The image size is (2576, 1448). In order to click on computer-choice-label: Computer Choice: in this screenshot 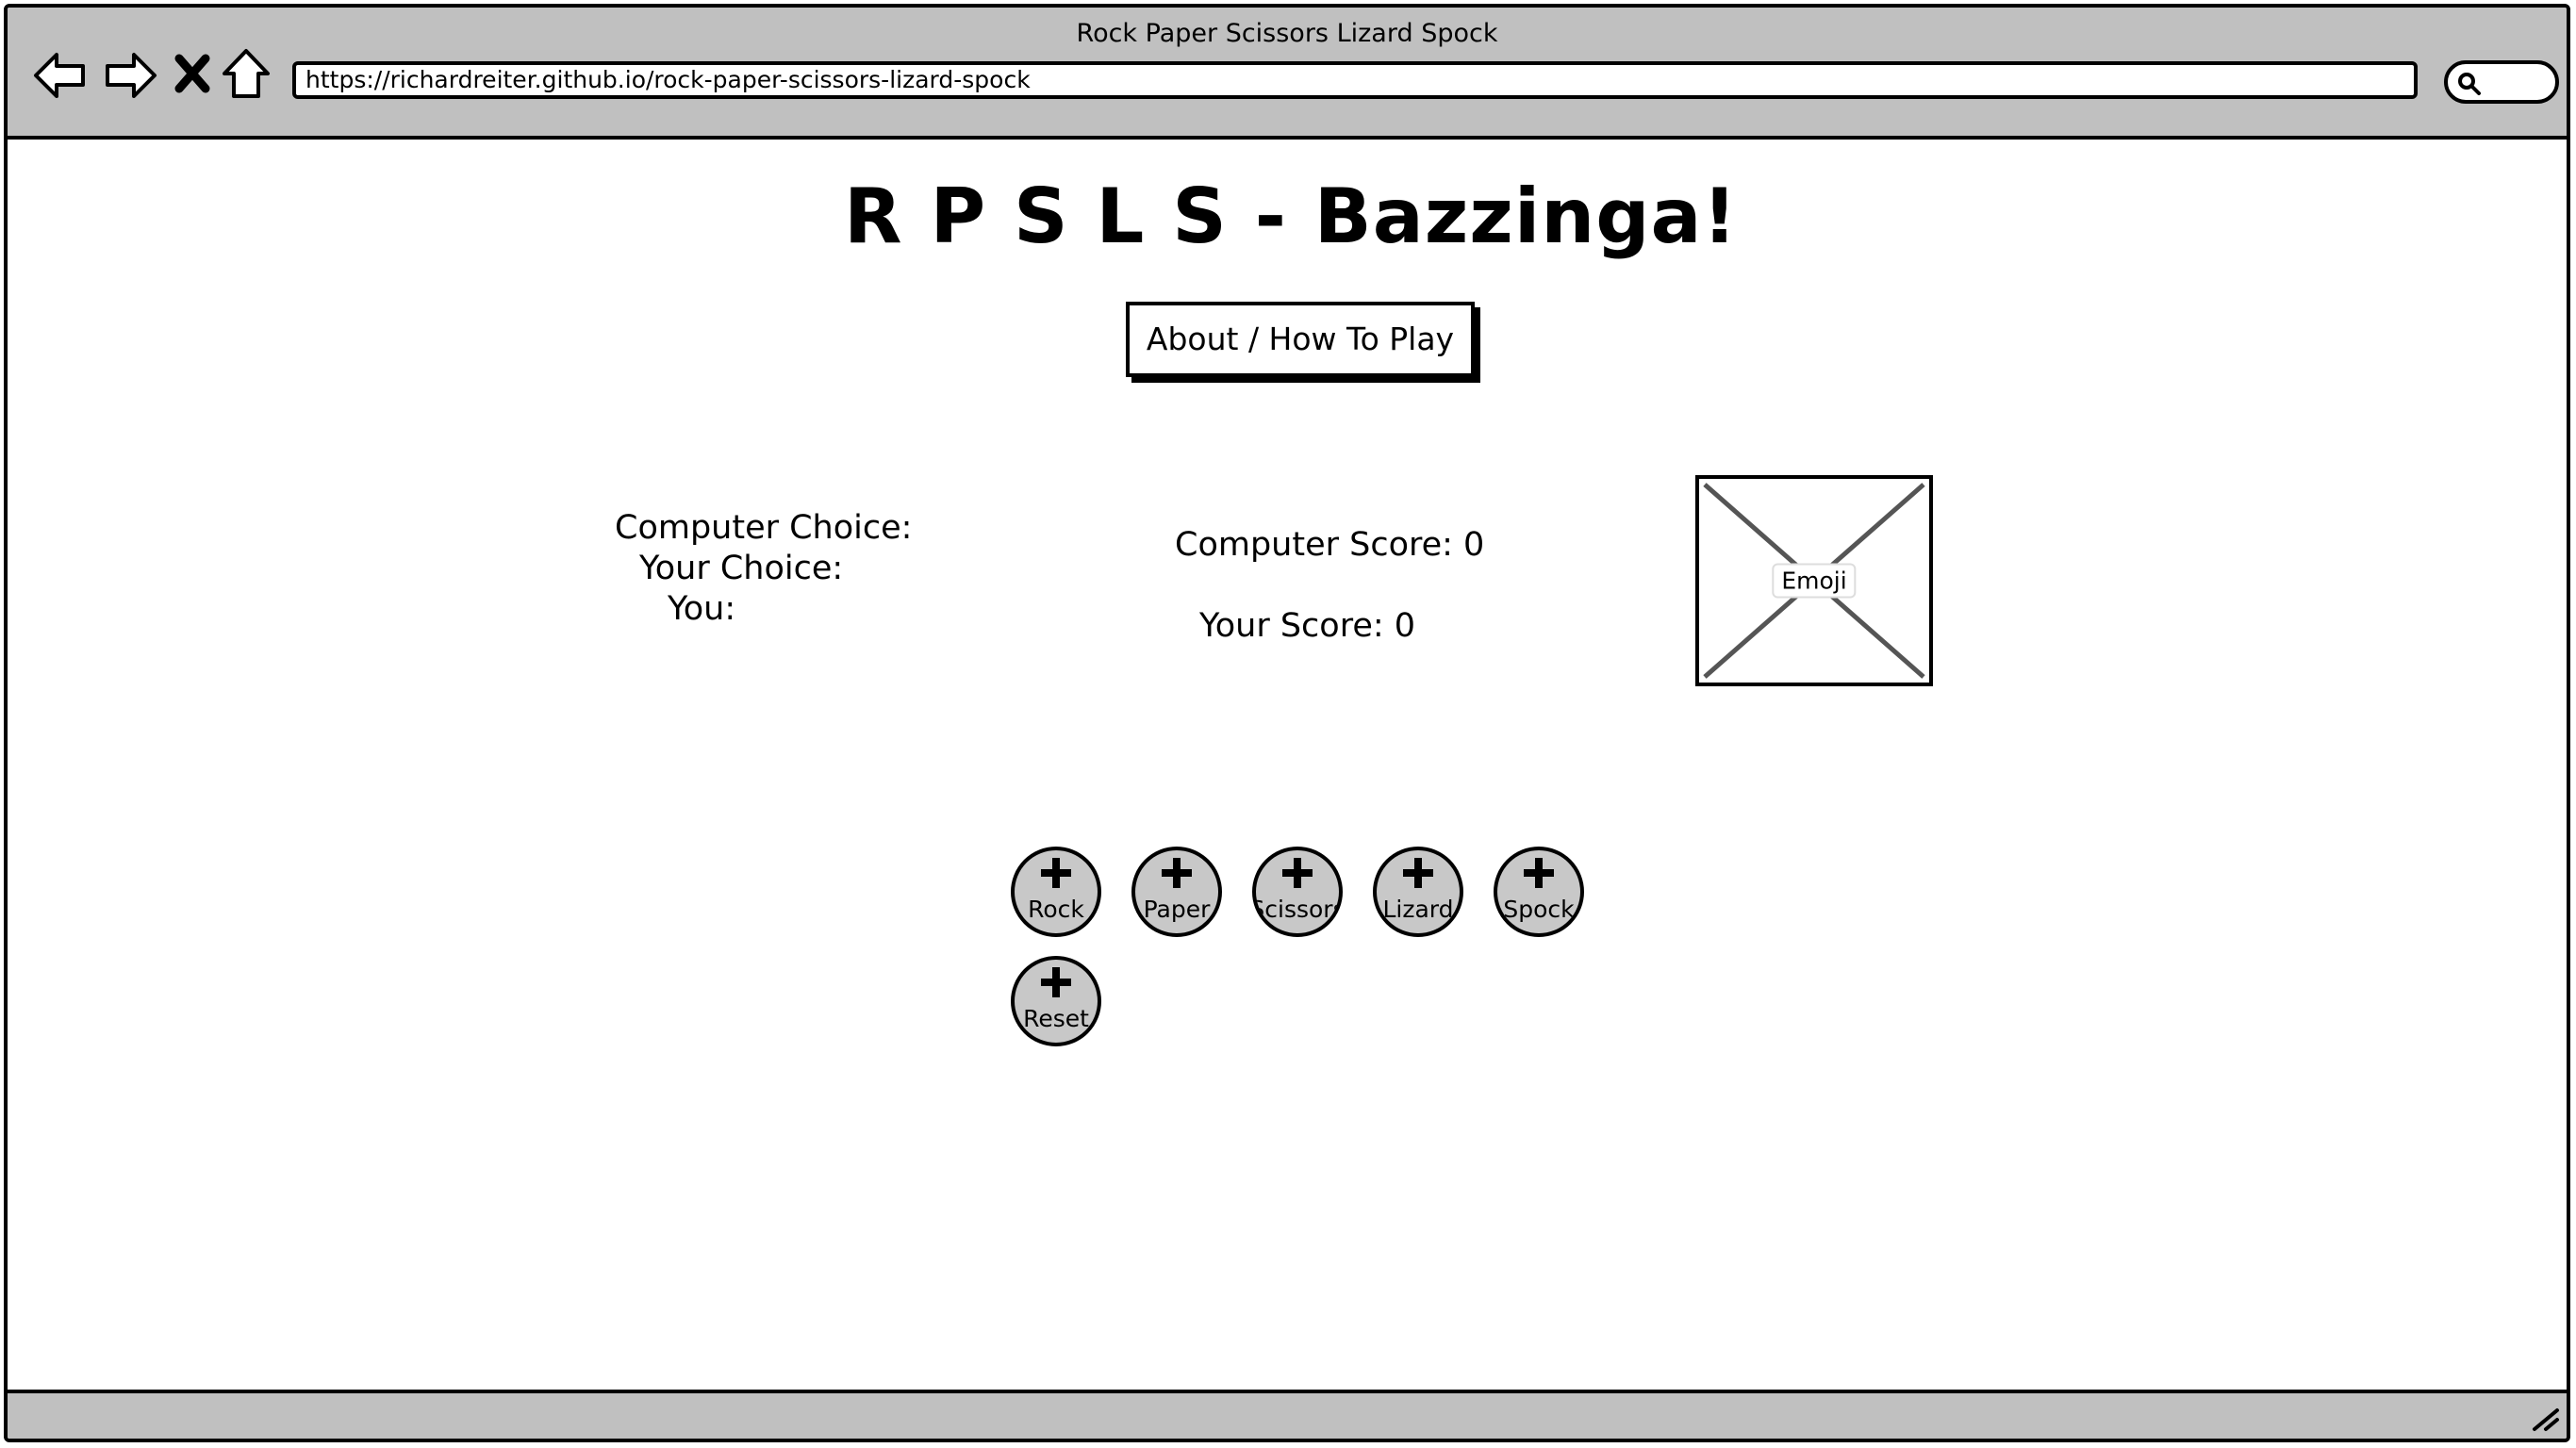, I will do `click(764, 528)`.